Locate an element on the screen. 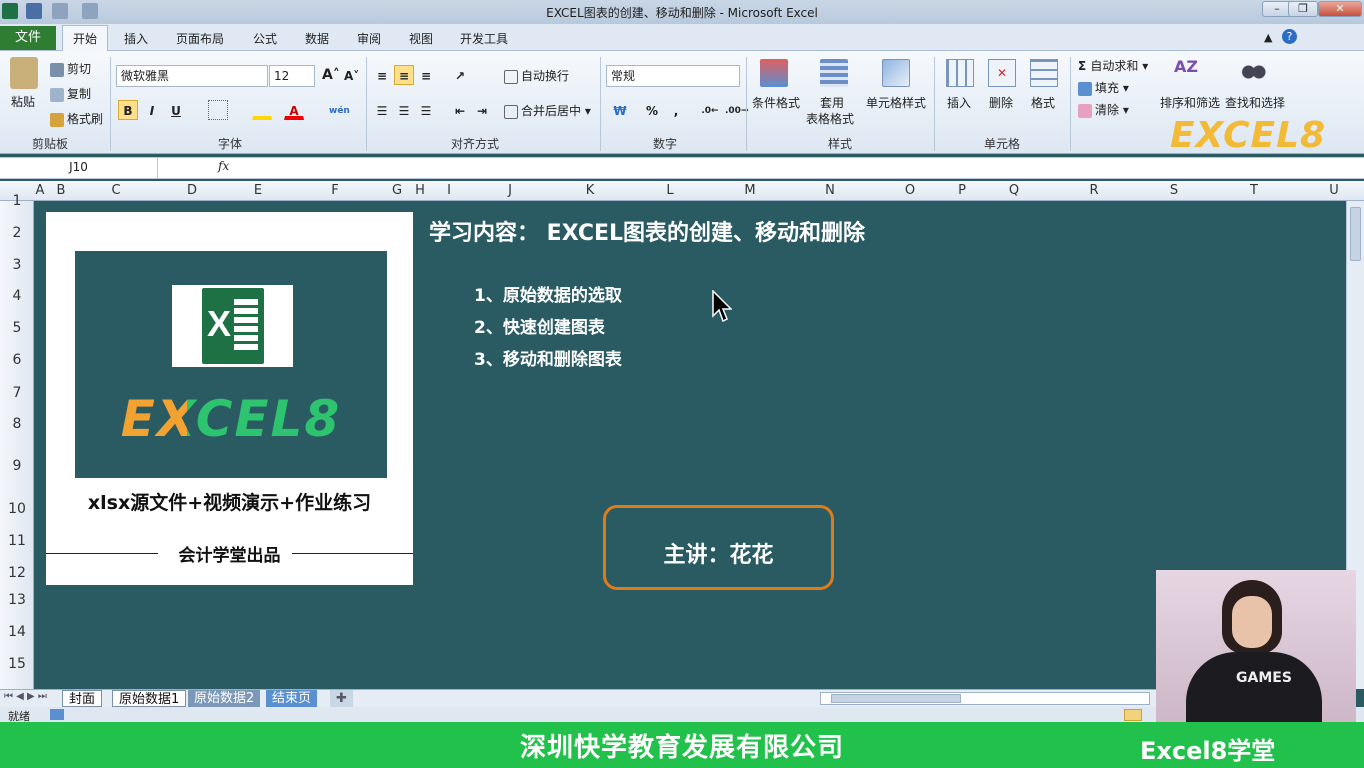 This screenshot has width=1364, height=768. shrink-font-icon: A˅ is located at coordinates (351, 76).